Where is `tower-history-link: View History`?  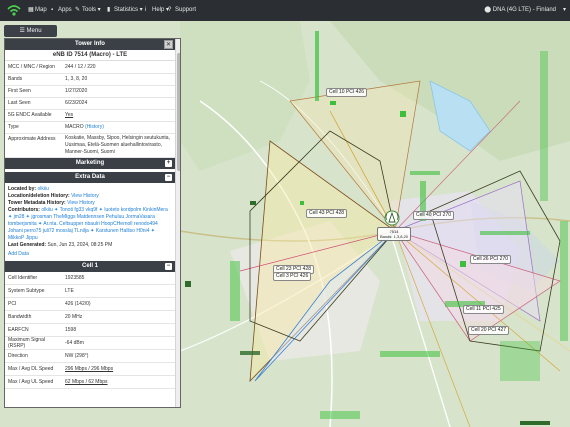
tower-history-link: View History is located at coordinates (81, 203).